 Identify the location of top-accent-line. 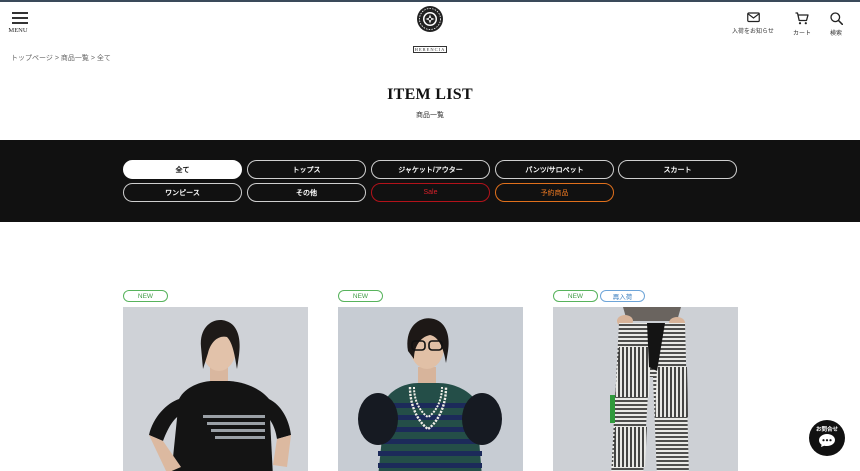
(430, 1).